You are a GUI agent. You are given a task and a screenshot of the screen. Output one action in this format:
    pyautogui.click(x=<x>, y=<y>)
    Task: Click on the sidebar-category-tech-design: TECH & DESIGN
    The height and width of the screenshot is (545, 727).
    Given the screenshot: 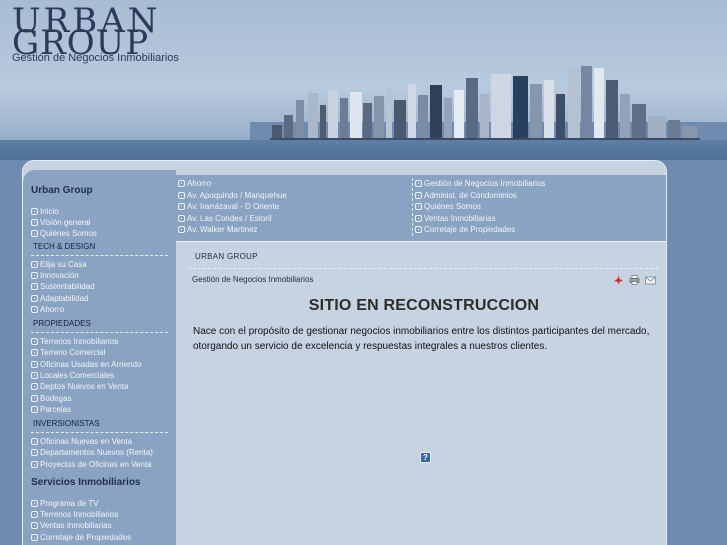 What is the action you would take?
    pyautogui.click(x=64, y=246)
    